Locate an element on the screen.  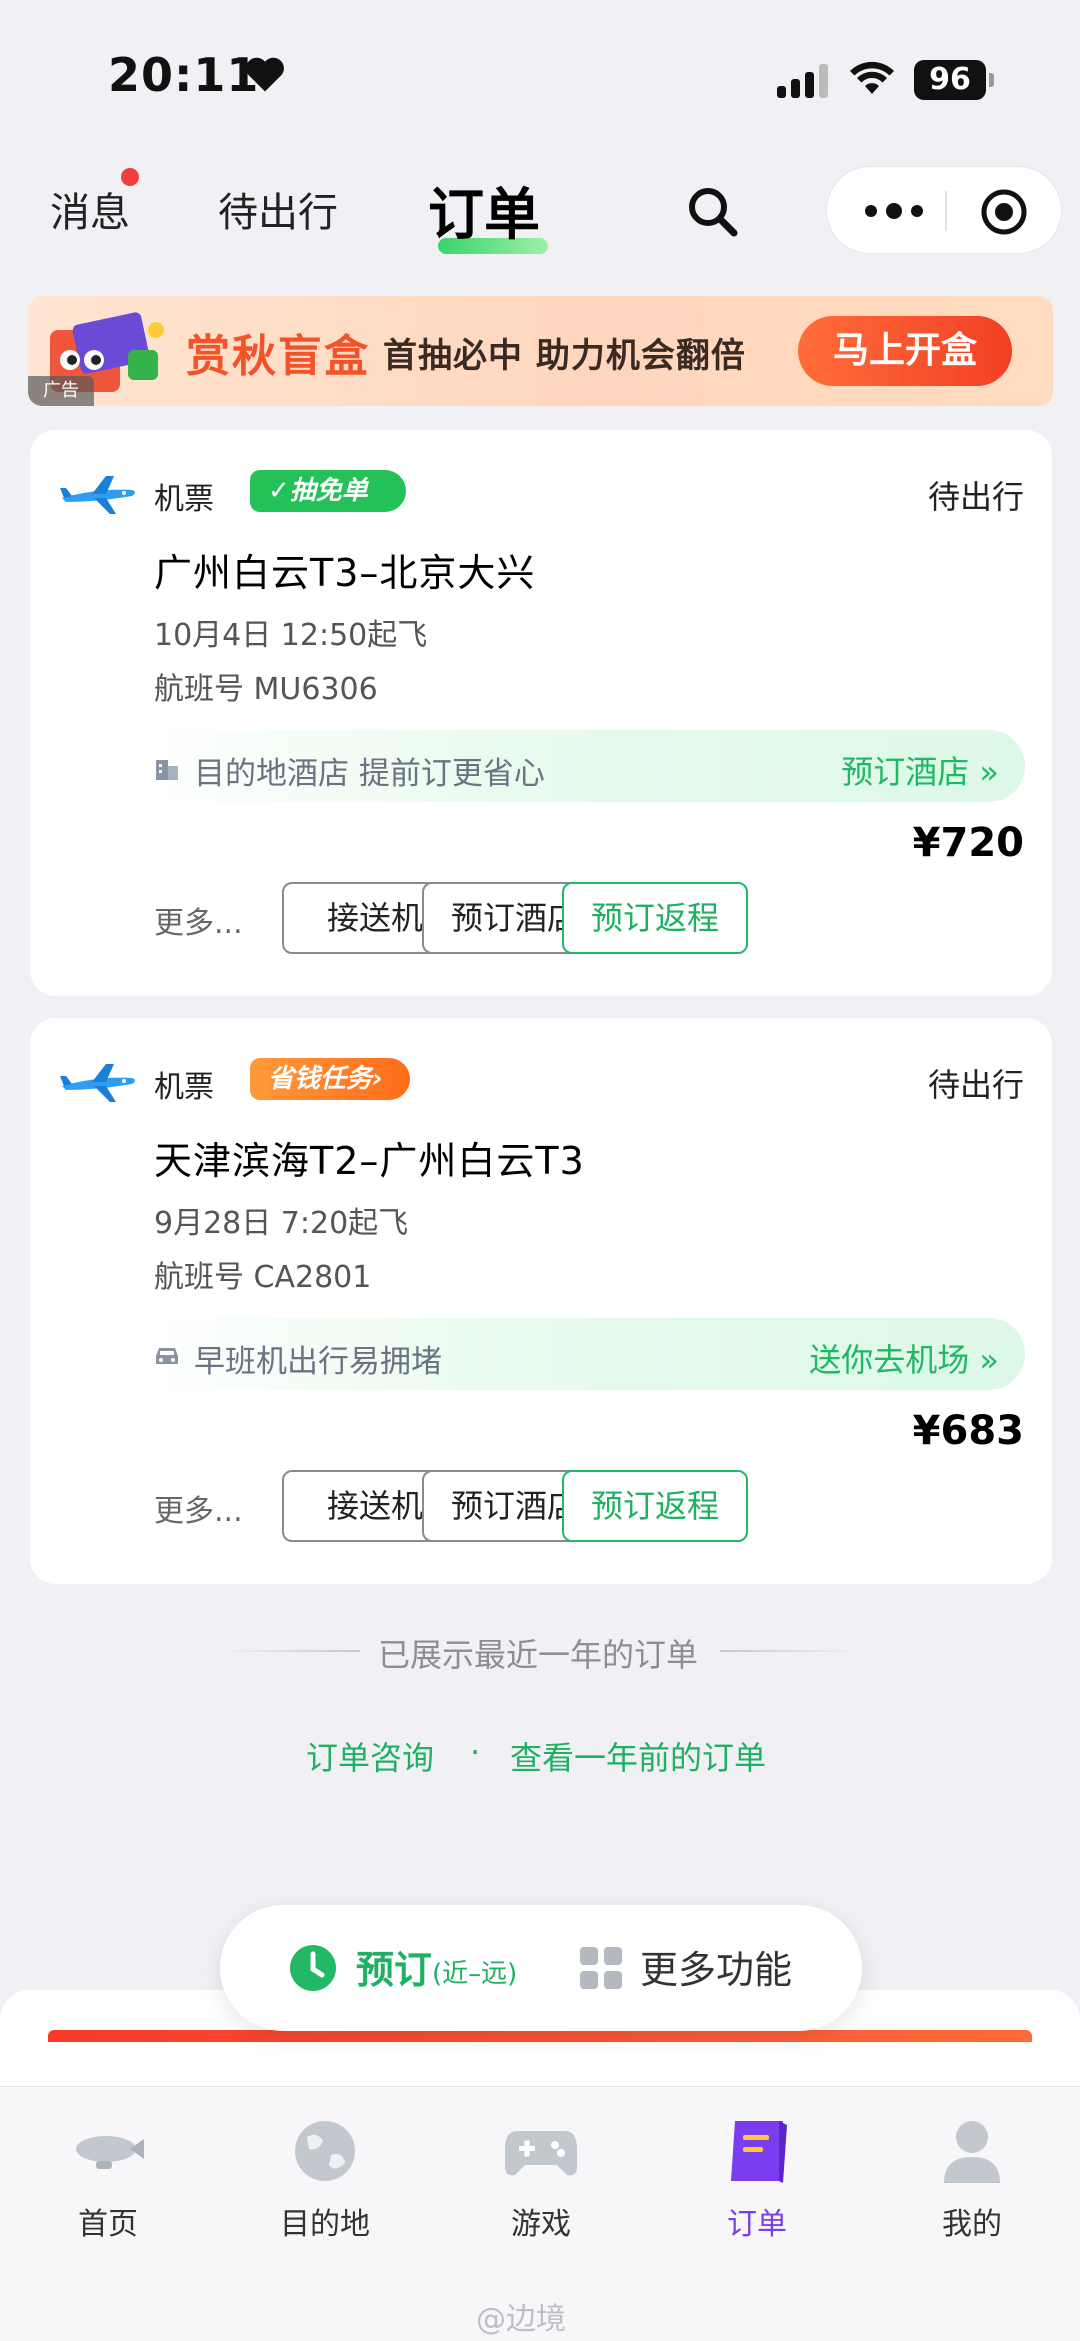
departure-time: 9月28日 7:20起飞 is located at coordinates (281, 1223).